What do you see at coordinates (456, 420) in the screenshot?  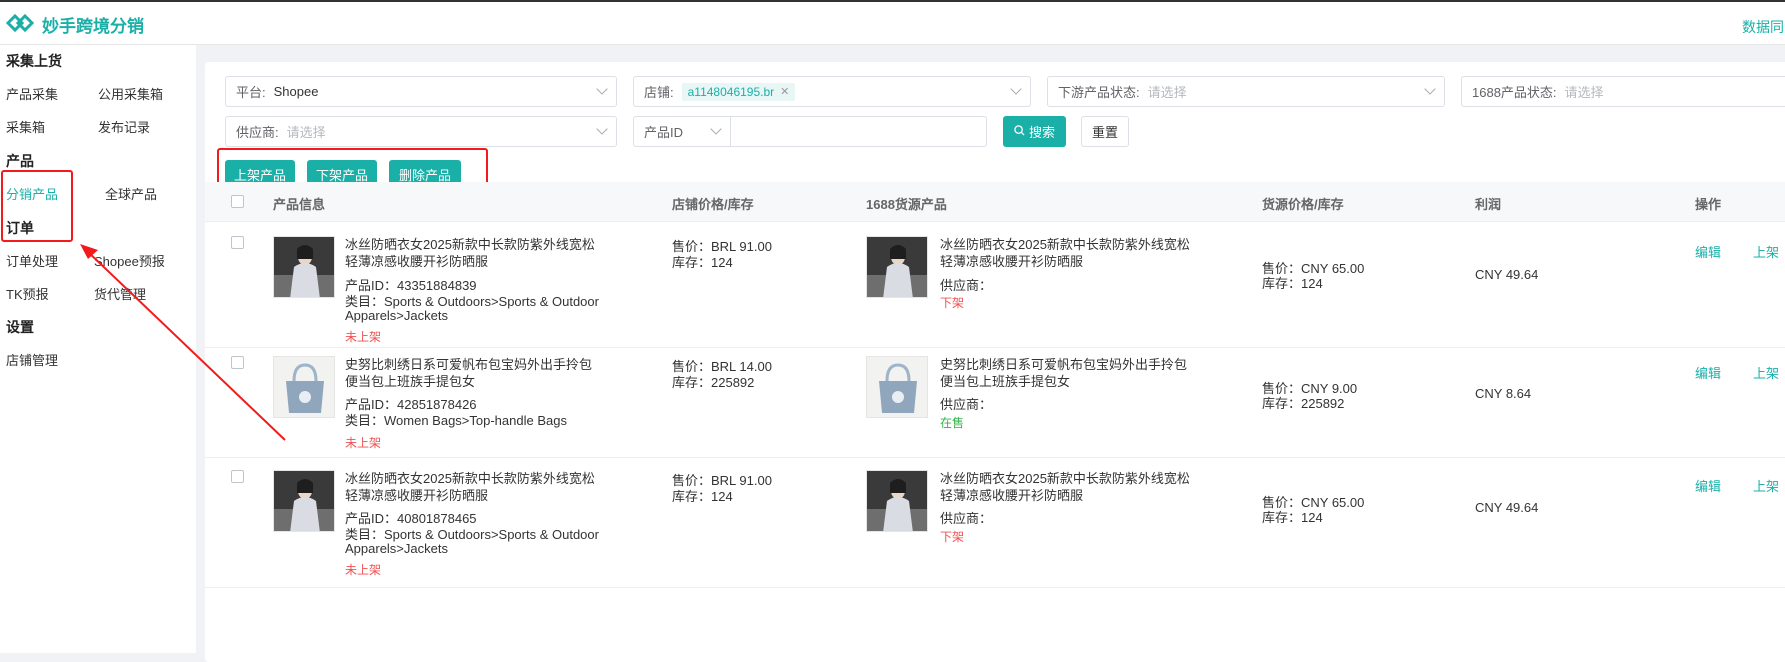 I see `product-category: 类目：Women Bags>Top-handle Bags` at bounding box center [456, 420].